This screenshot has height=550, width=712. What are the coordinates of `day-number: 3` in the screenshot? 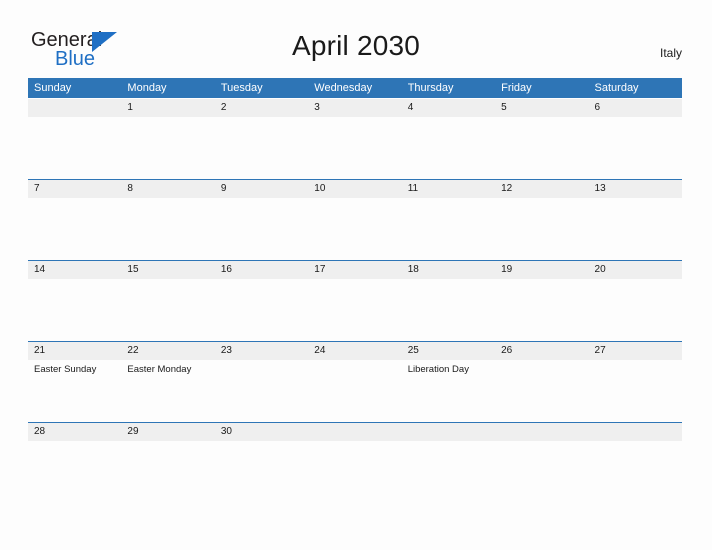 It's located at (354, 108).